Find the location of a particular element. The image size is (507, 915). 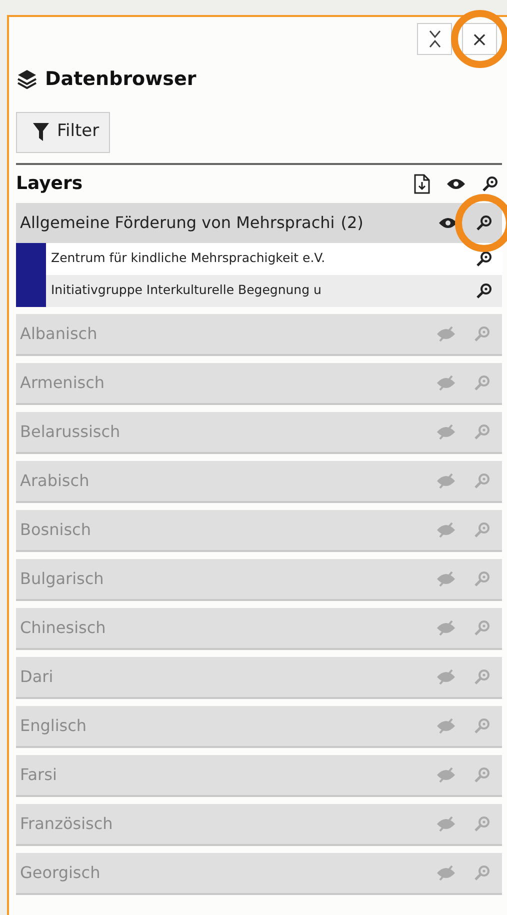

layer-label: Georgisch is located at coordinates (61, 873).